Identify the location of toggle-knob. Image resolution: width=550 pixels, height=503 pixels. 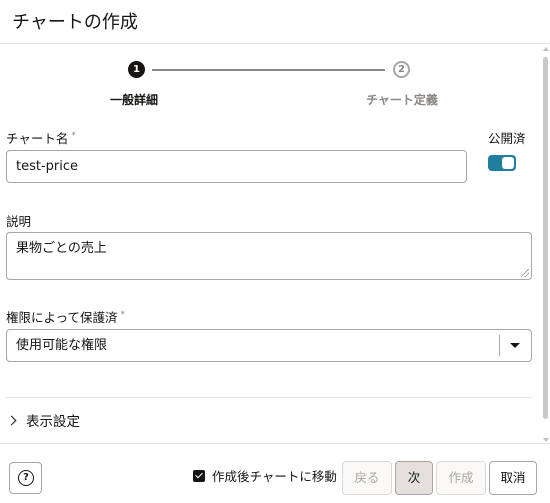
(508, 163).